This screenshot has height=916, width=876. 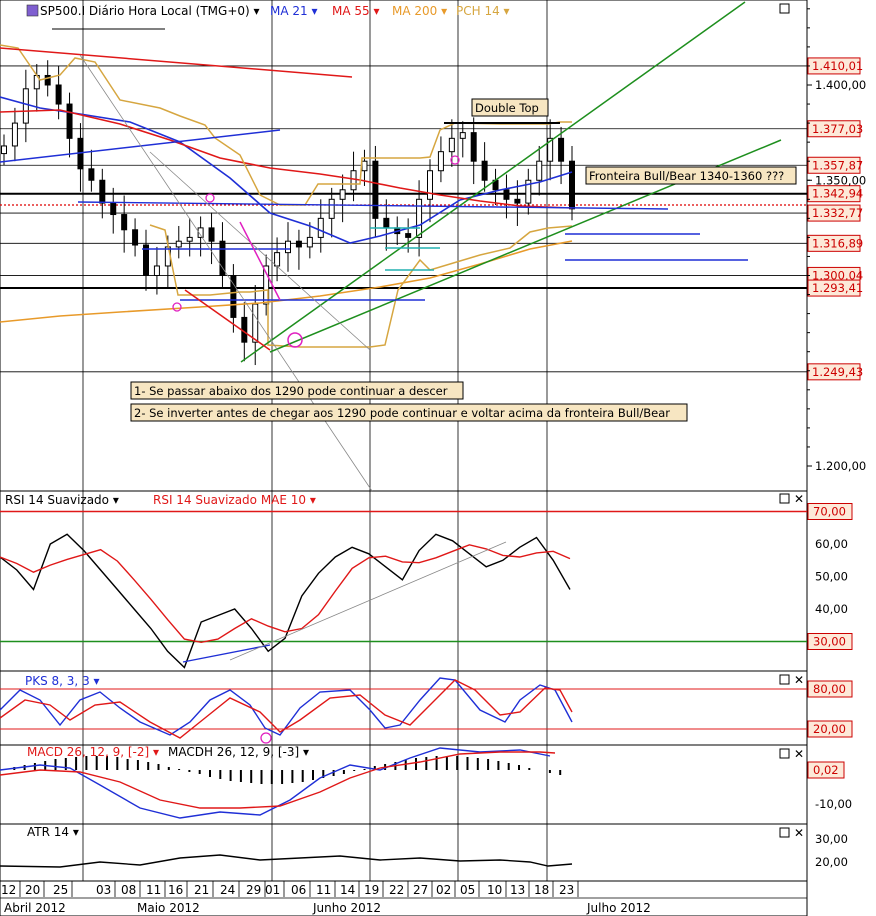 What do you see at coordinates (494, 890) in the screenshot?
I see `x-day-label: 10` at bounding box center [494, 890].